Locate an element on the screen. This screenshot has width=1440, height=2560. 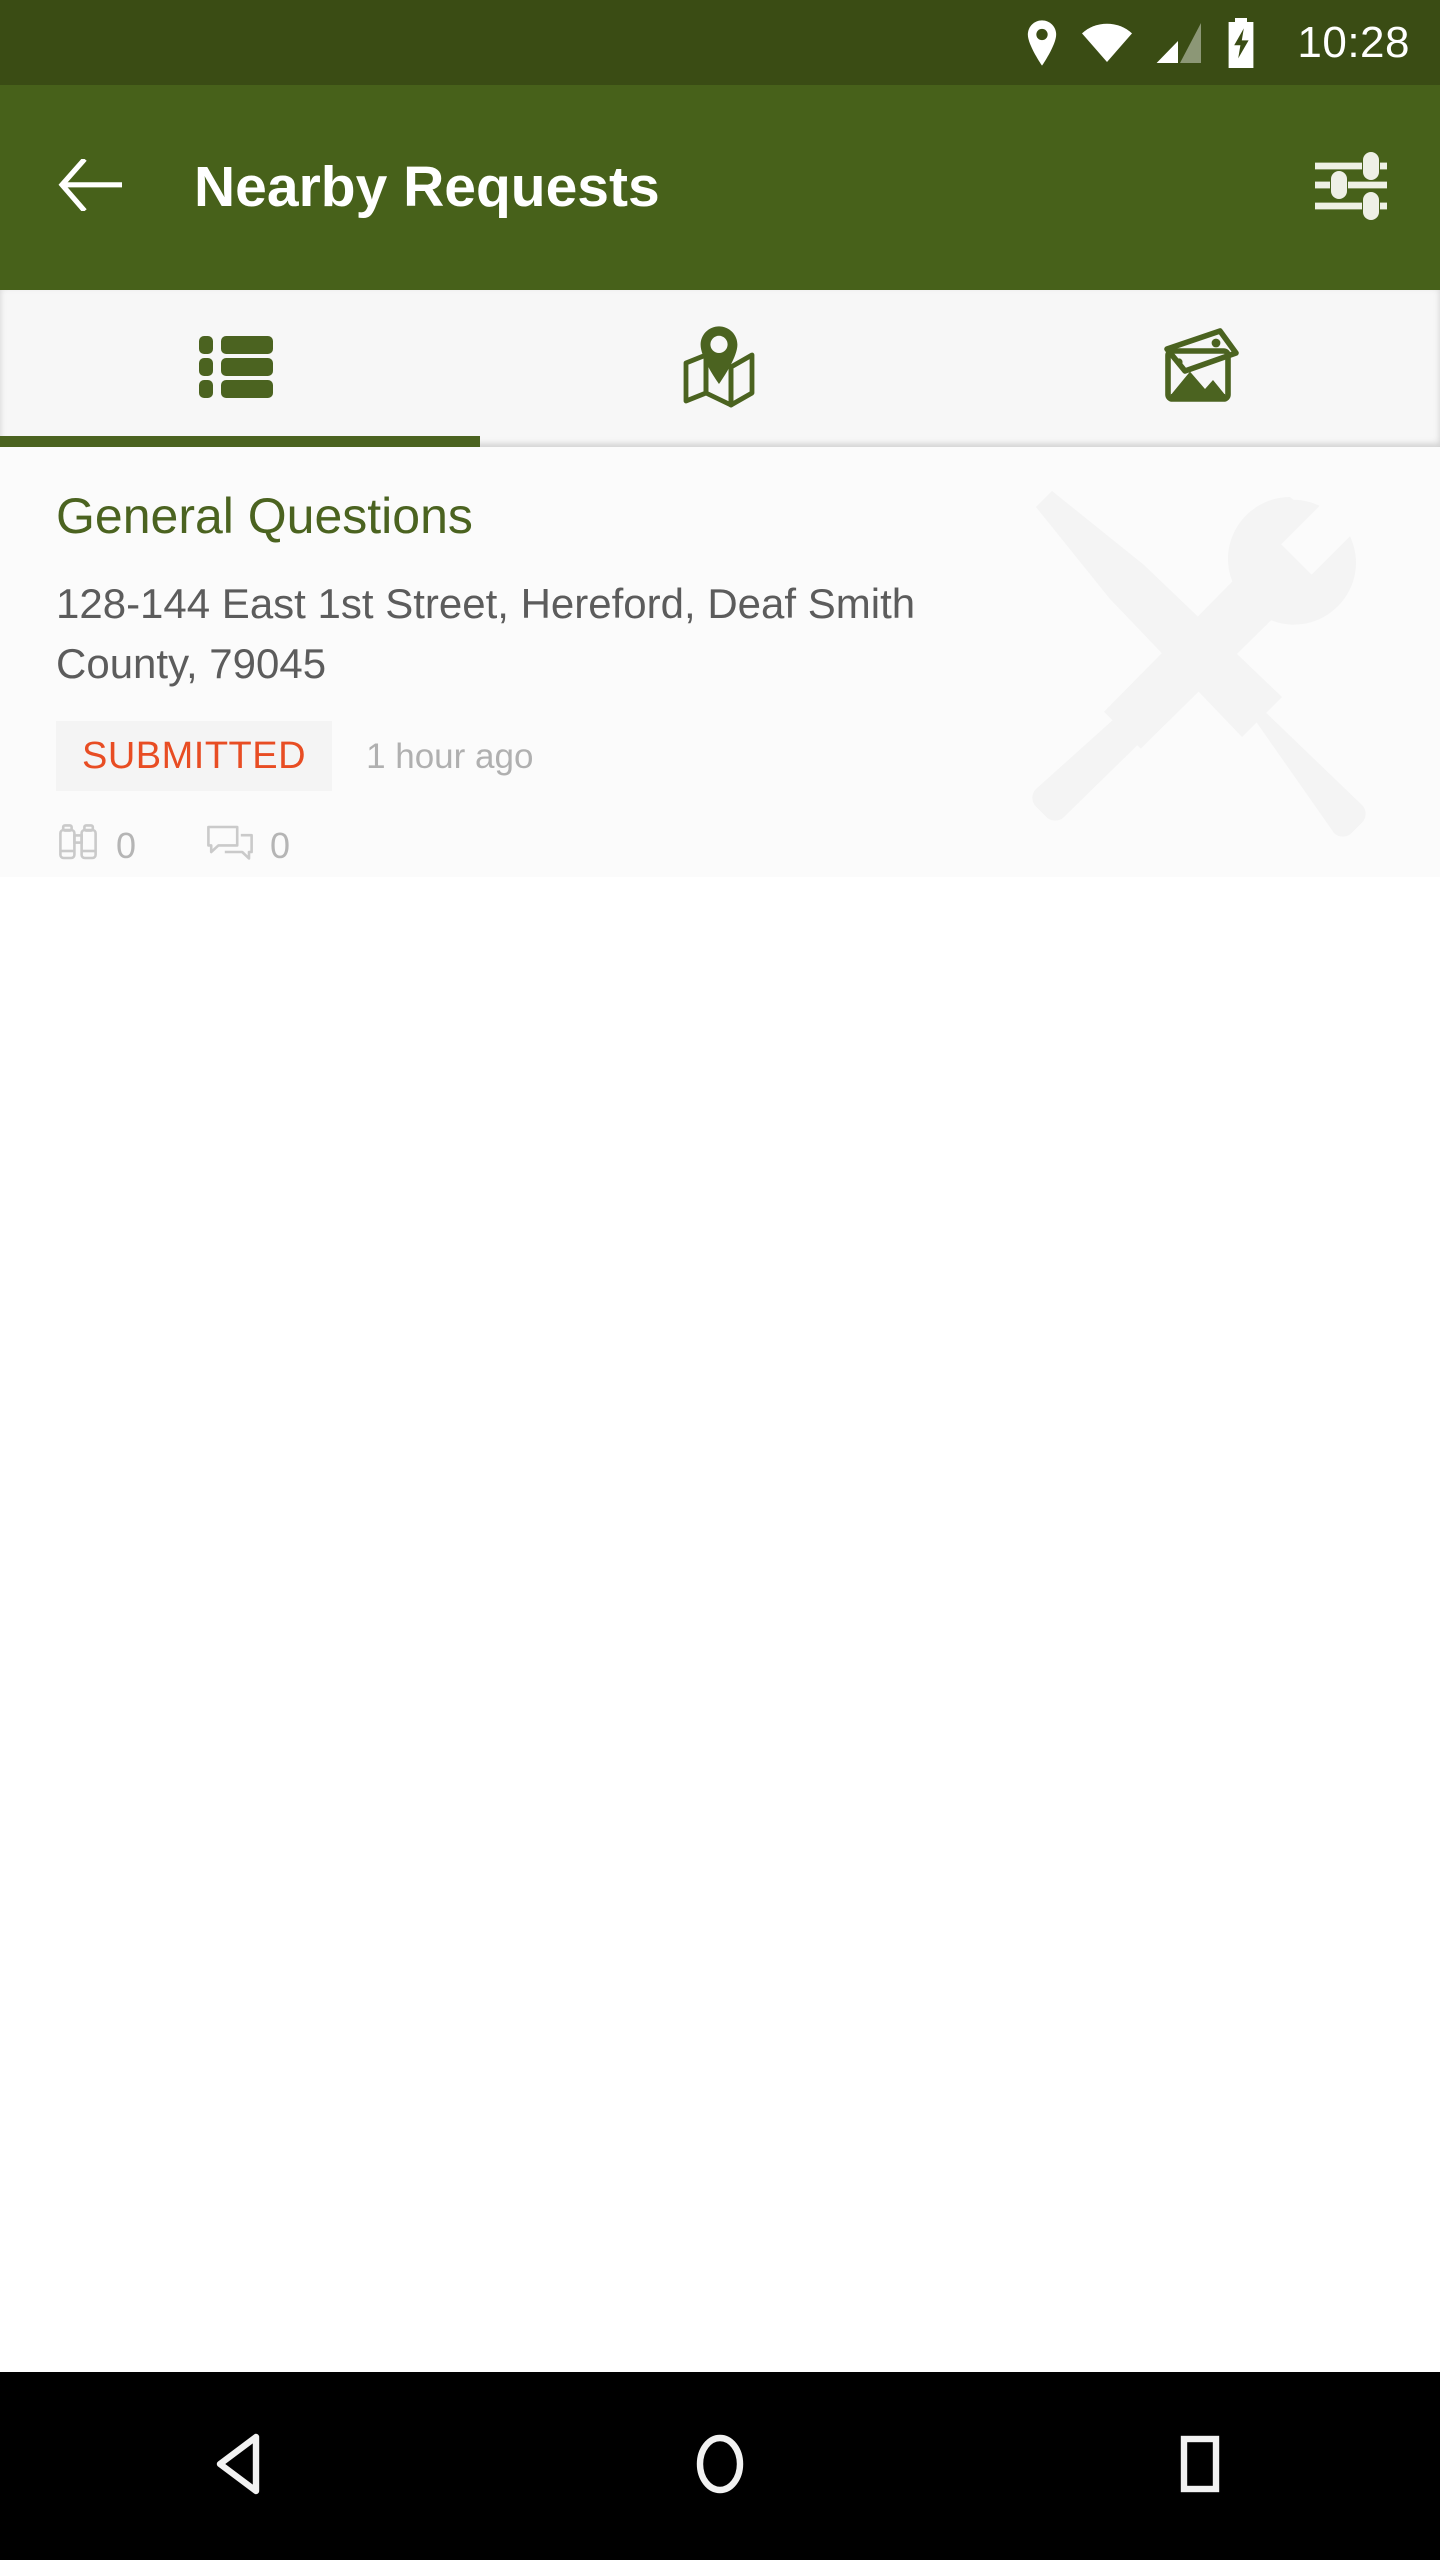
android-nav-bar is located at coordinates (720, 2466).